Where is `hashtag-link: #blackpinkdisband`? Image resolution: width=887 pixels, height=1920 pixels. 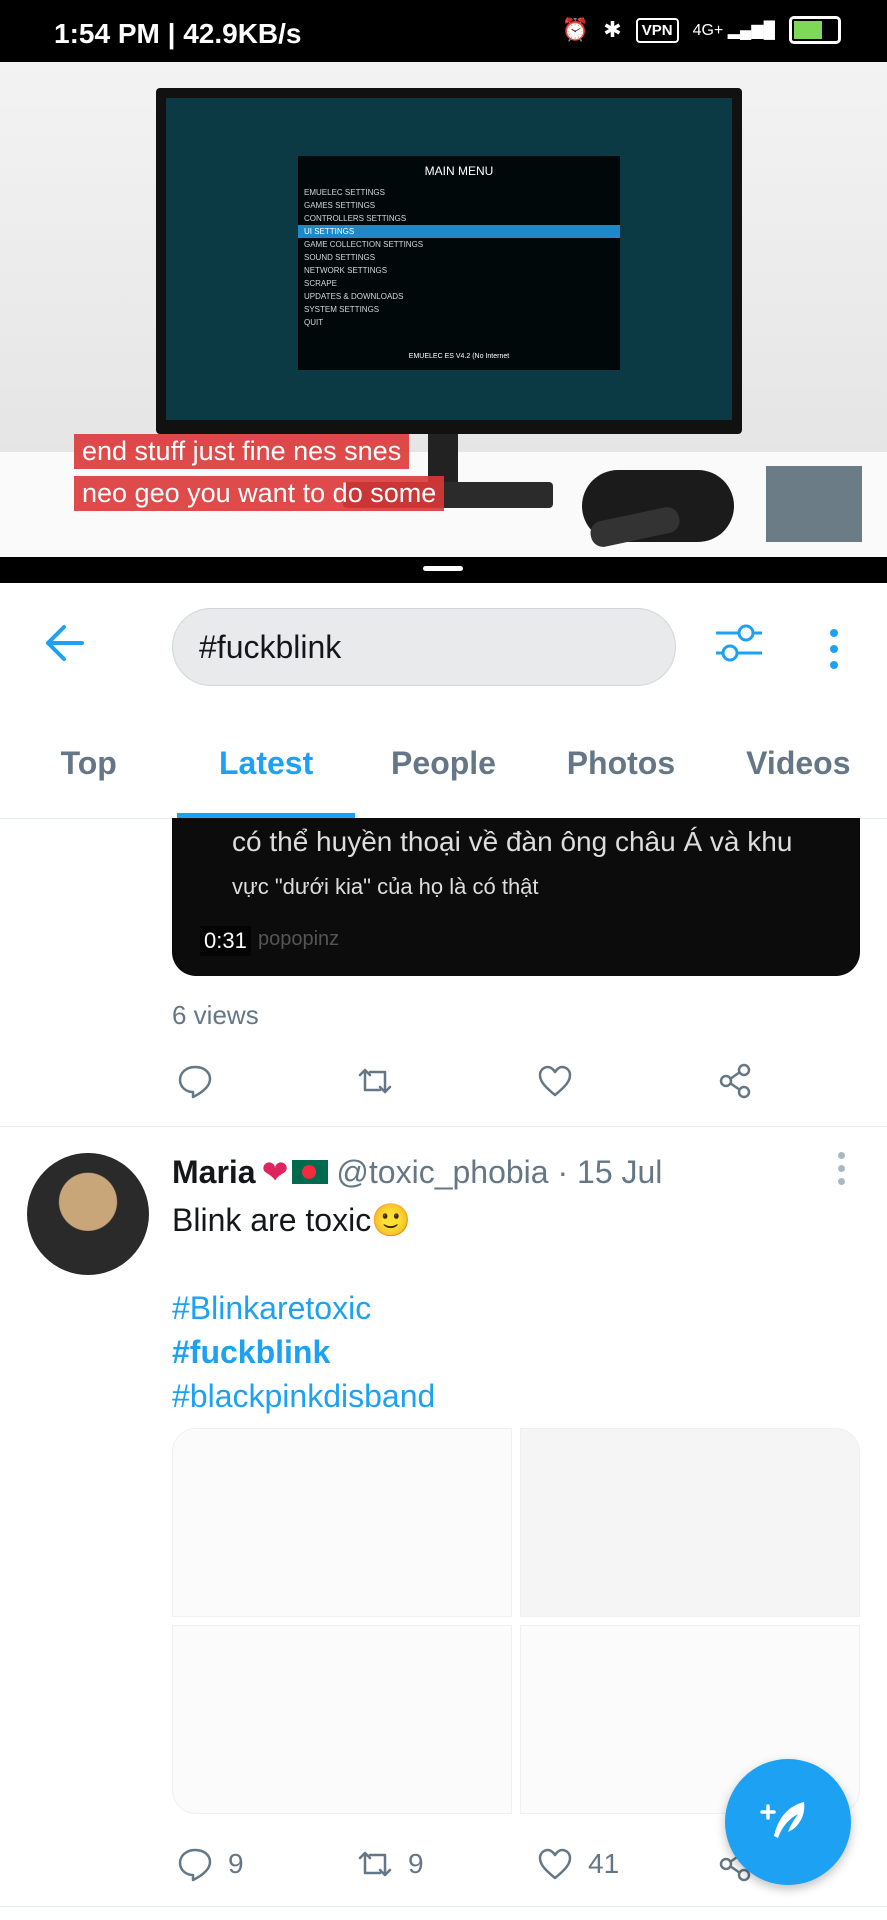 hashtag-link: #blackpinkdisband is located at coordinates (303, 1396).